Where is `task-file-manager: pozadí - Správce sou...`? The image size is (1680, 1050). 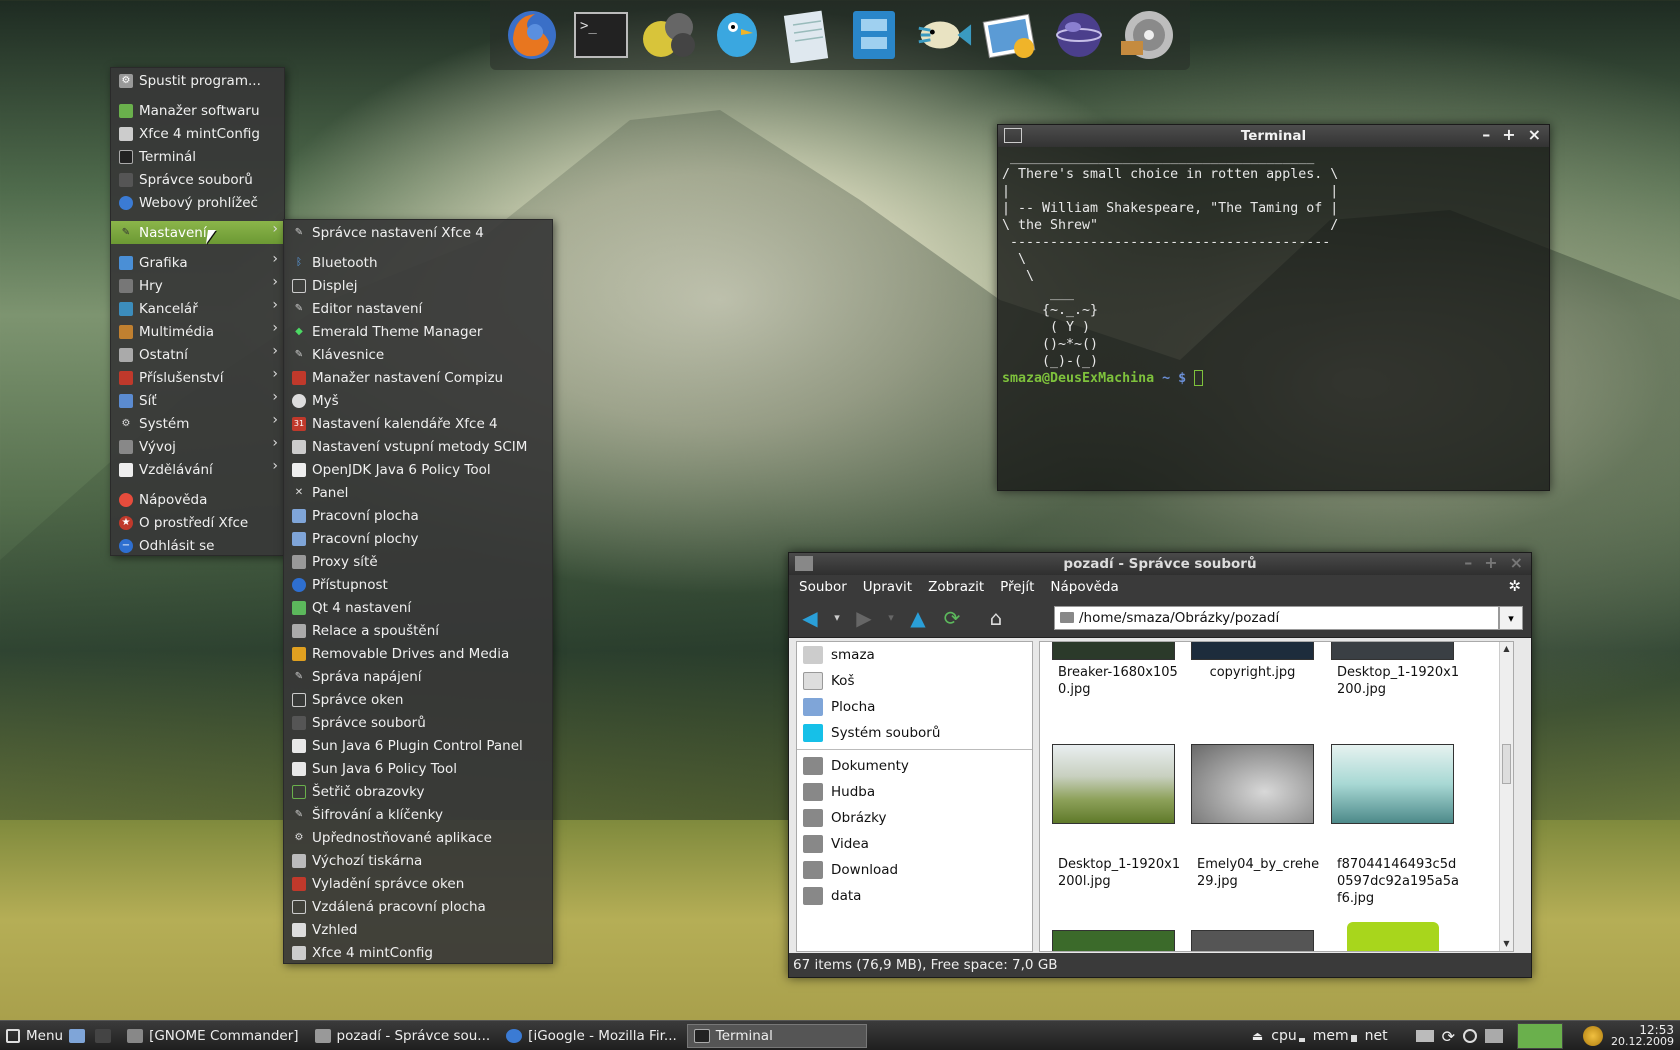 task-file-manager: pozadí - Správce sou... is located at coordinates (403, 1036).